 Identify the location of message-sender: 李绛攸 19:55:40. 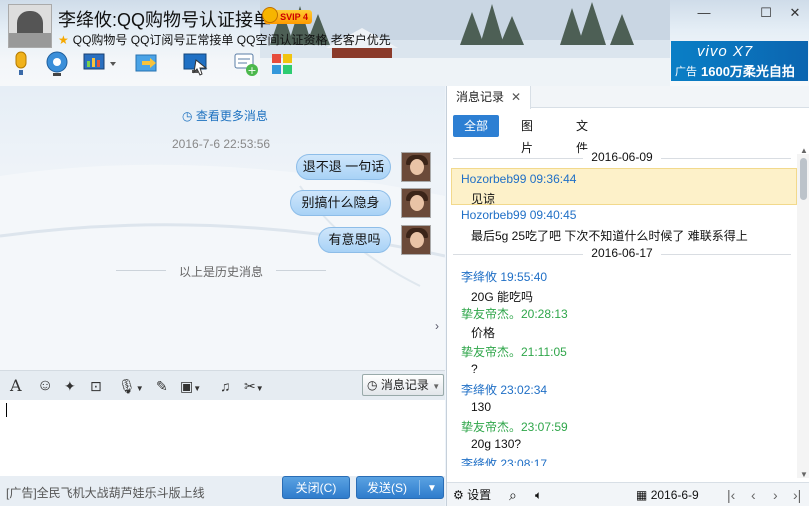
(504, 277).